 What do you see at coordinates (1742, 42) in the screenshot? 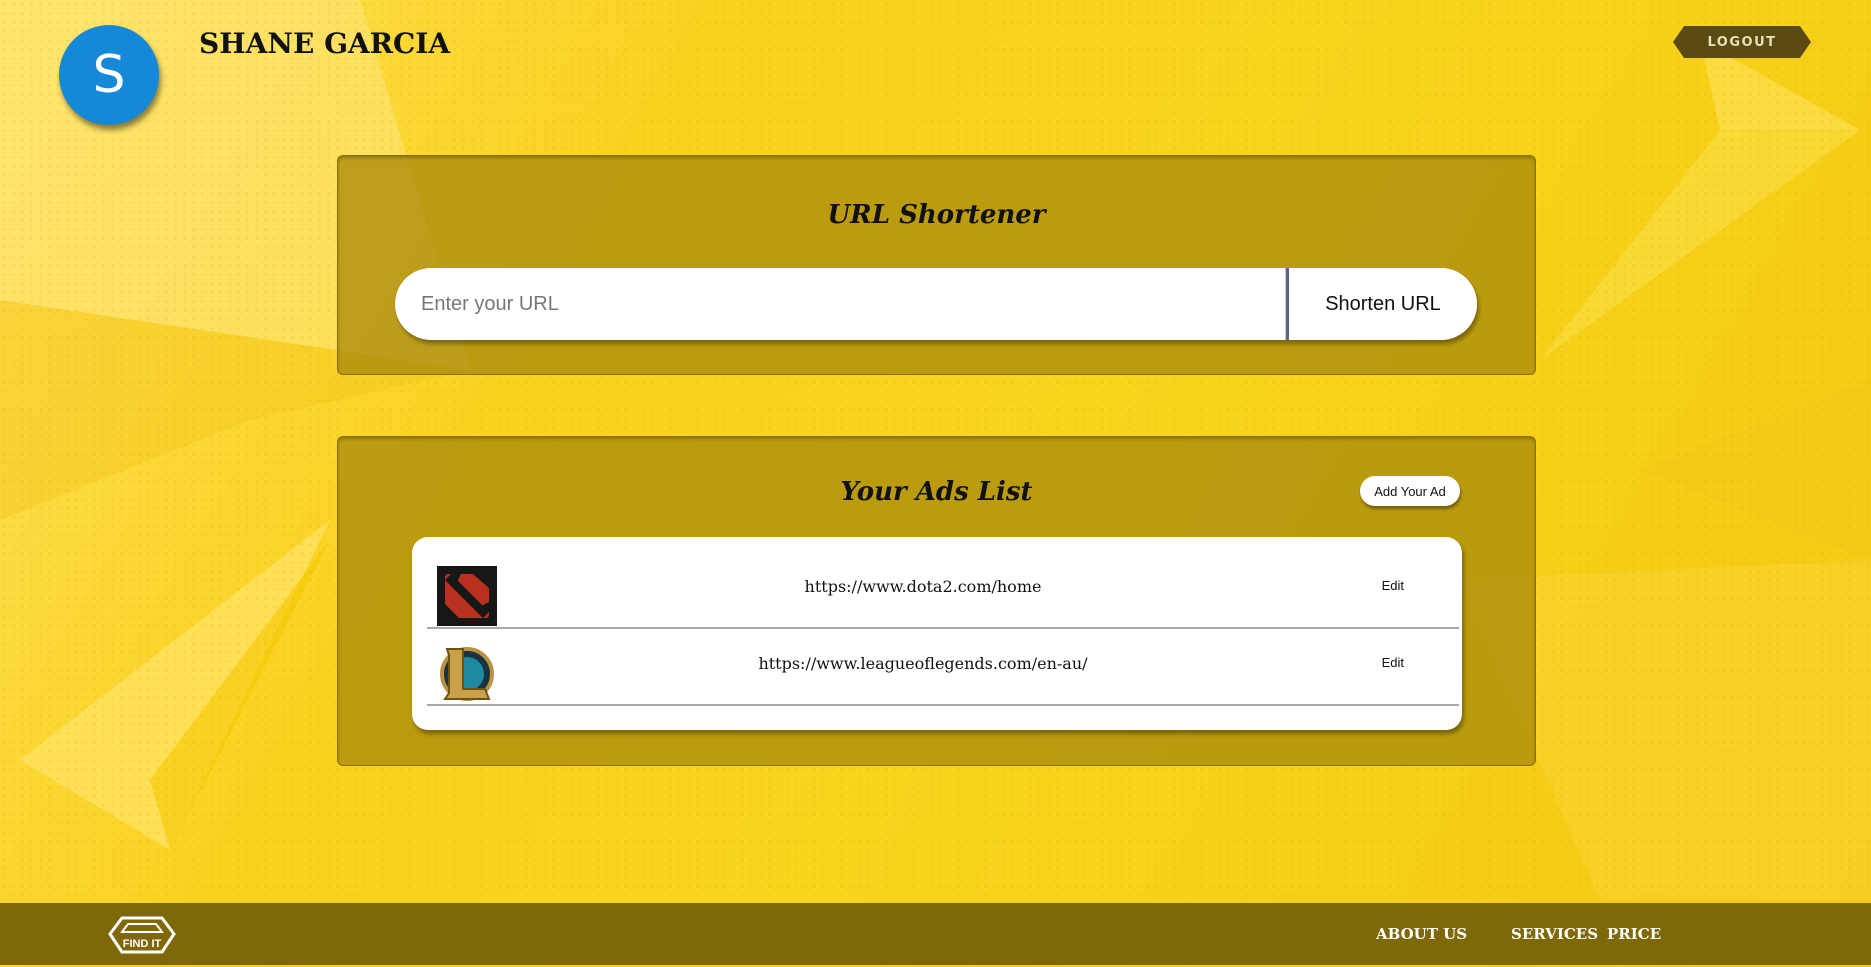
I see `logout-button: LOGOUT` at bounding box center [1742, 42].